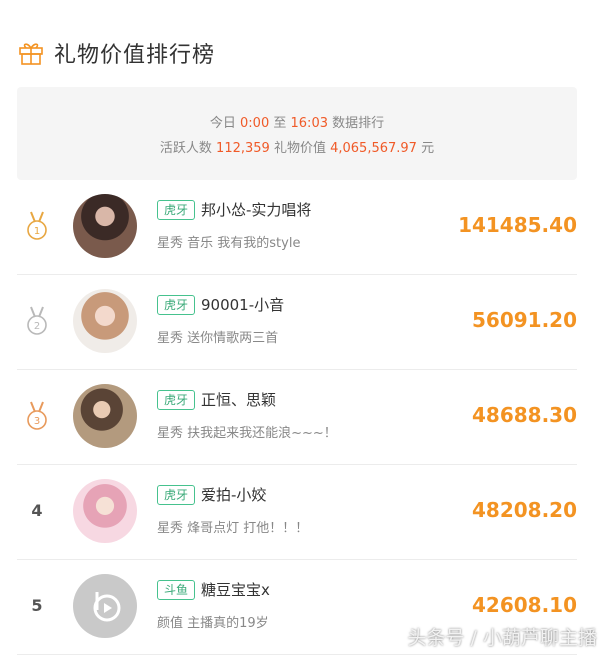 The width and height of the screenshot is (607, 656). I want to click on gift-total: 4,065,567.97, so click(373, 148).